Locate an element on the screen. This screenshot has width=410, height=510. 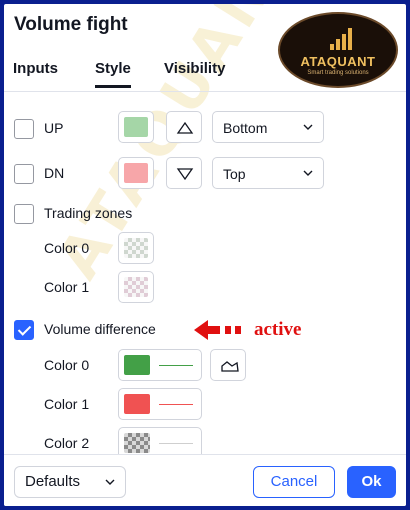
dn-shape-button is located at coordinates (184, 173).